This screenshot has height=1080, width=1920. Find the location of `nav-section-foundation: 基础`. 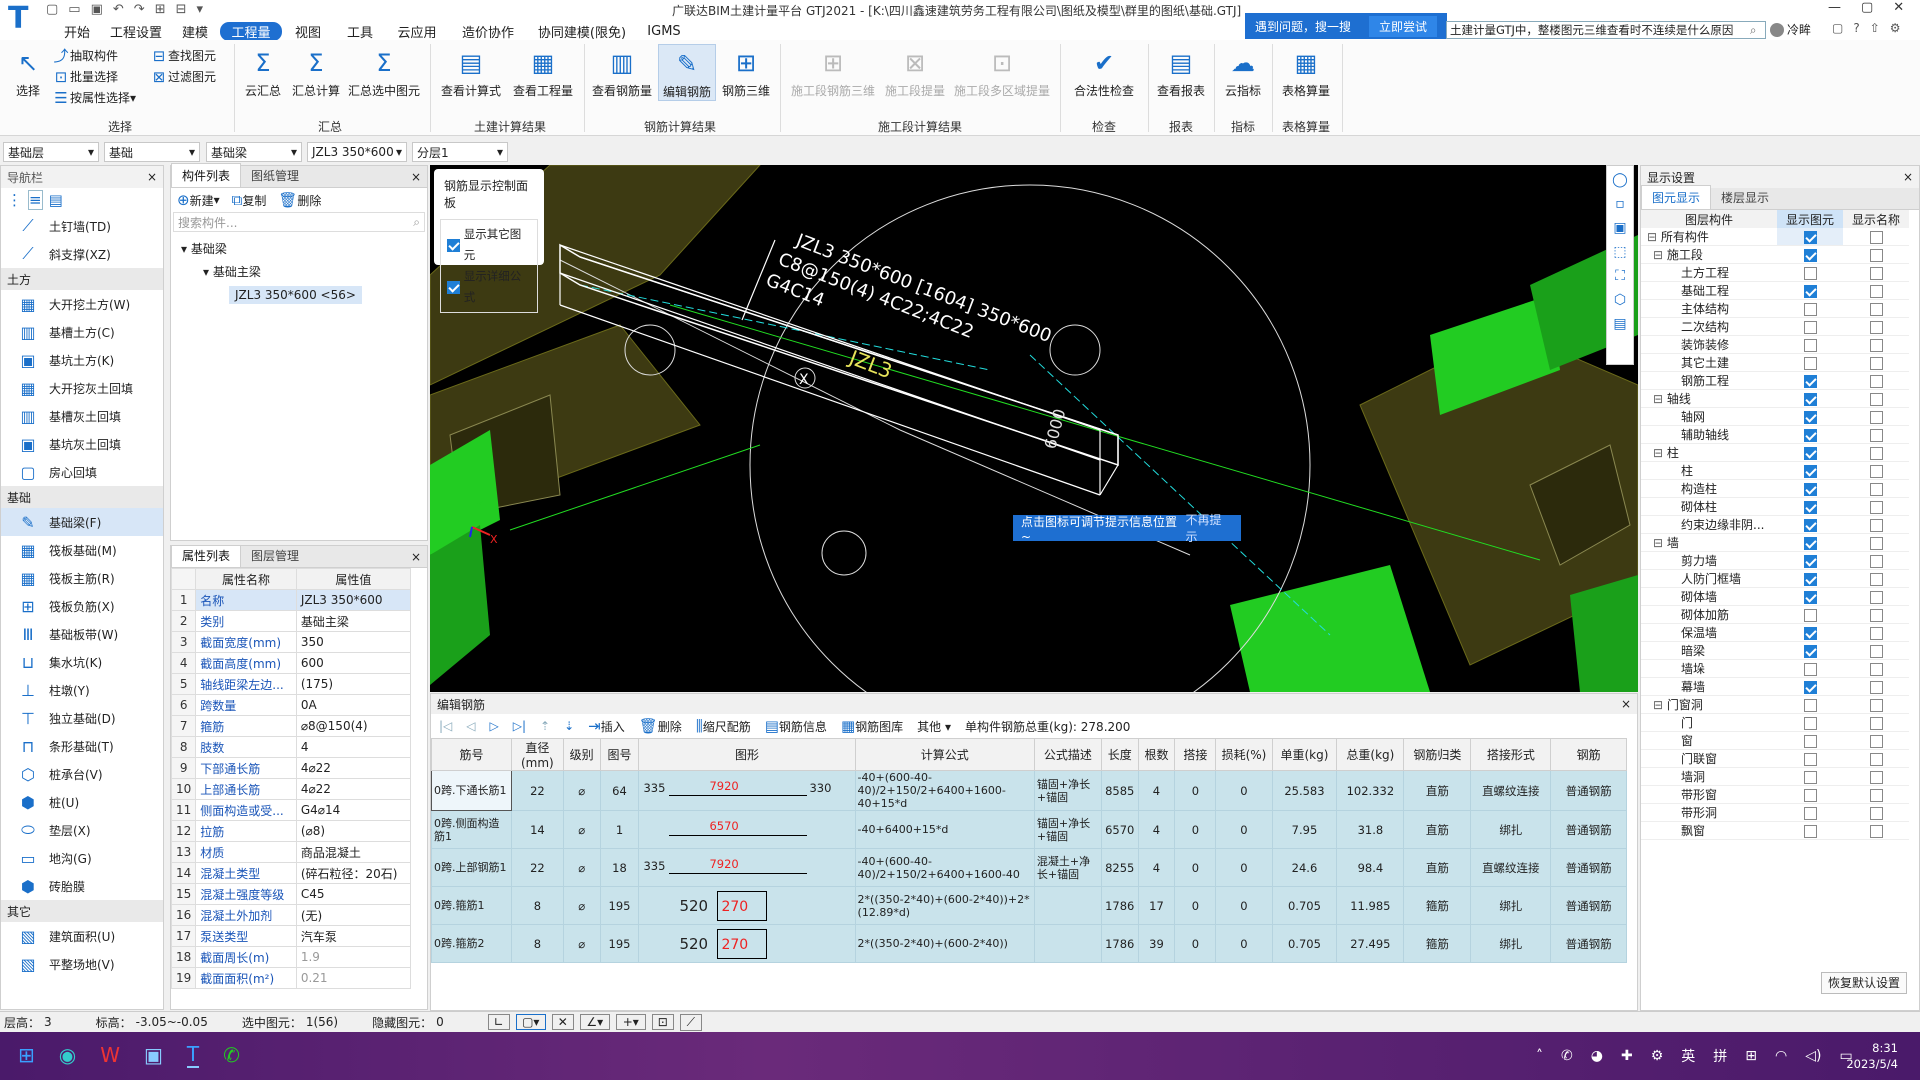

nav-section-foundation: 基础 is located at coordinates (82, 497).